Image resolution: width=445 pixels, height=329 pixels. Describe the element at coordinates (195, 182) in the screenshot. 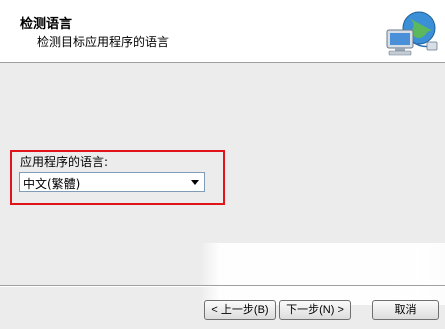

I see `chevron-down-icon` at that location.